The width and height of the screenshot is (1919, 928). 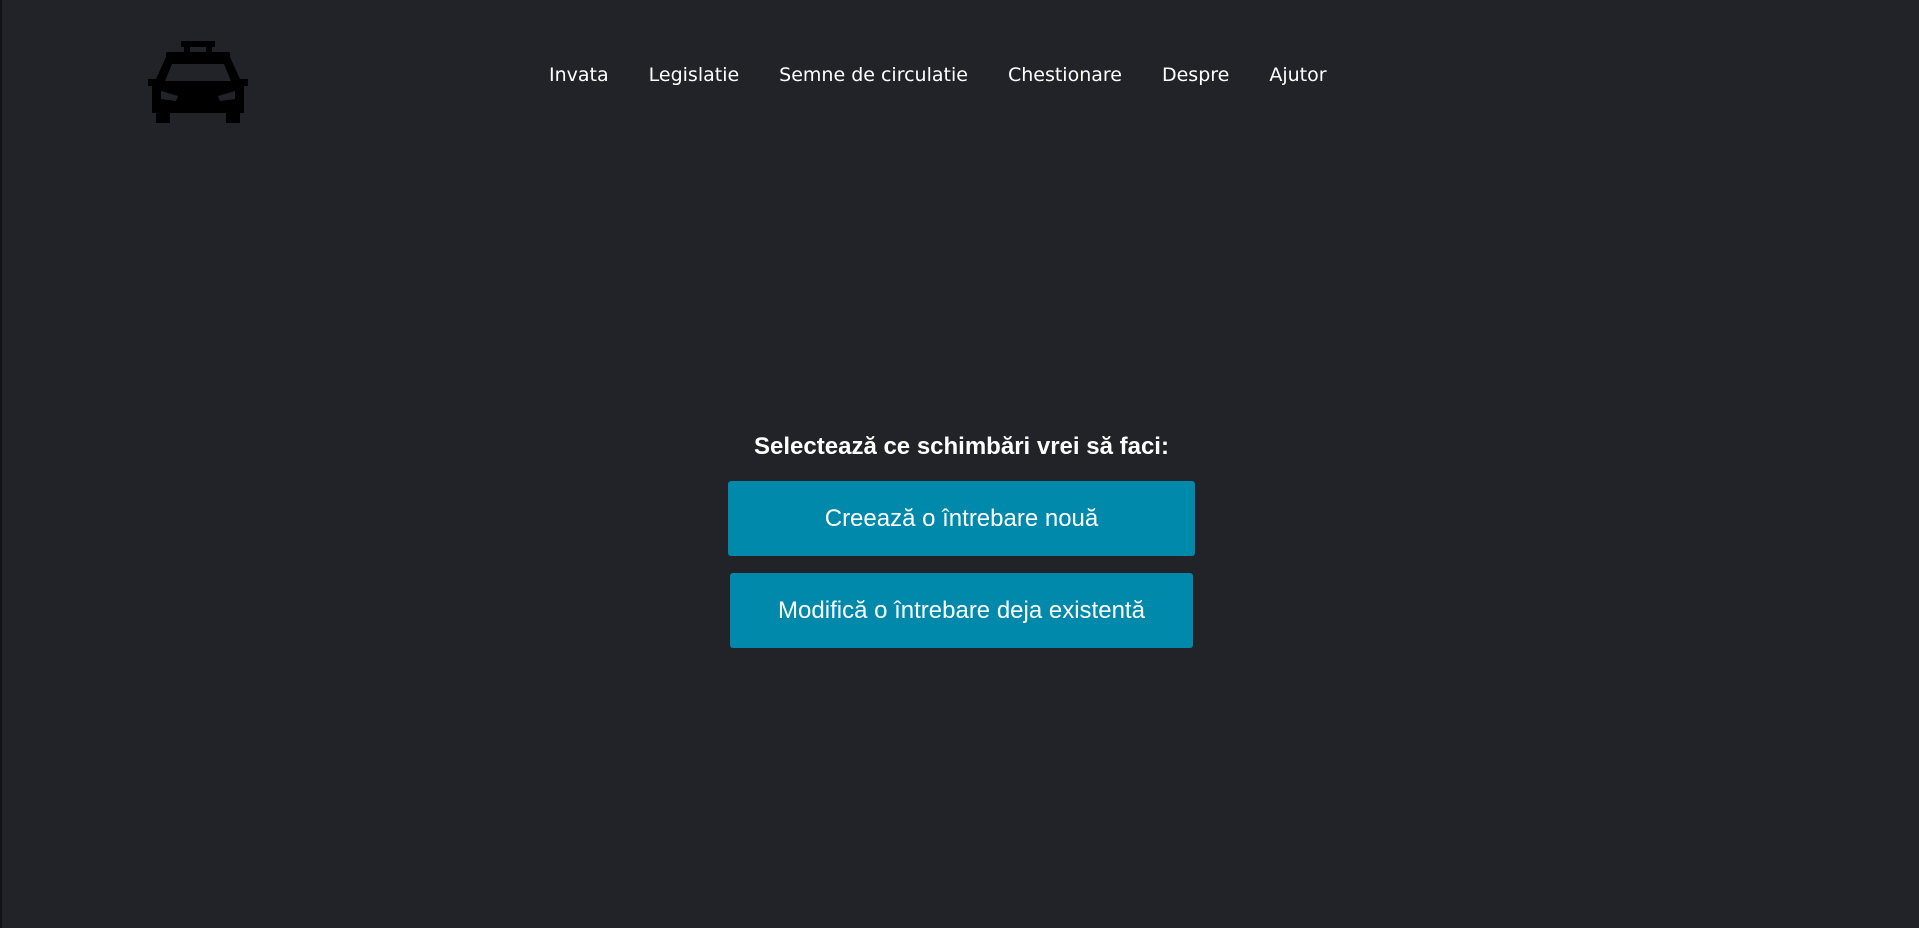 I want to click on nav-link-despre: Despre, so click(x=1195, y=75).